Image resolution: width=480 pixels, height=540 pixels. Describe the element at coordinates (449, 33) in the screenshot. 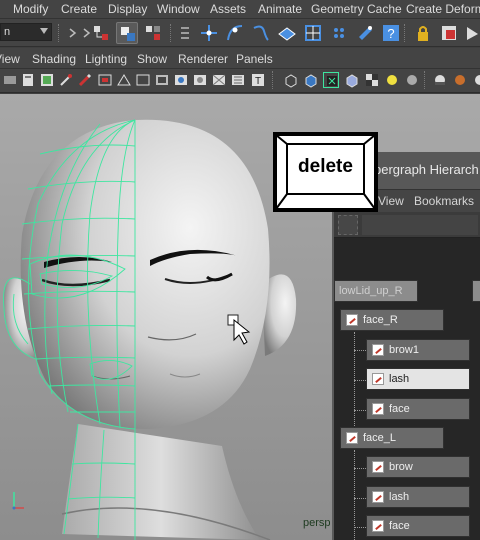

I see `render-region-icon` at that location.